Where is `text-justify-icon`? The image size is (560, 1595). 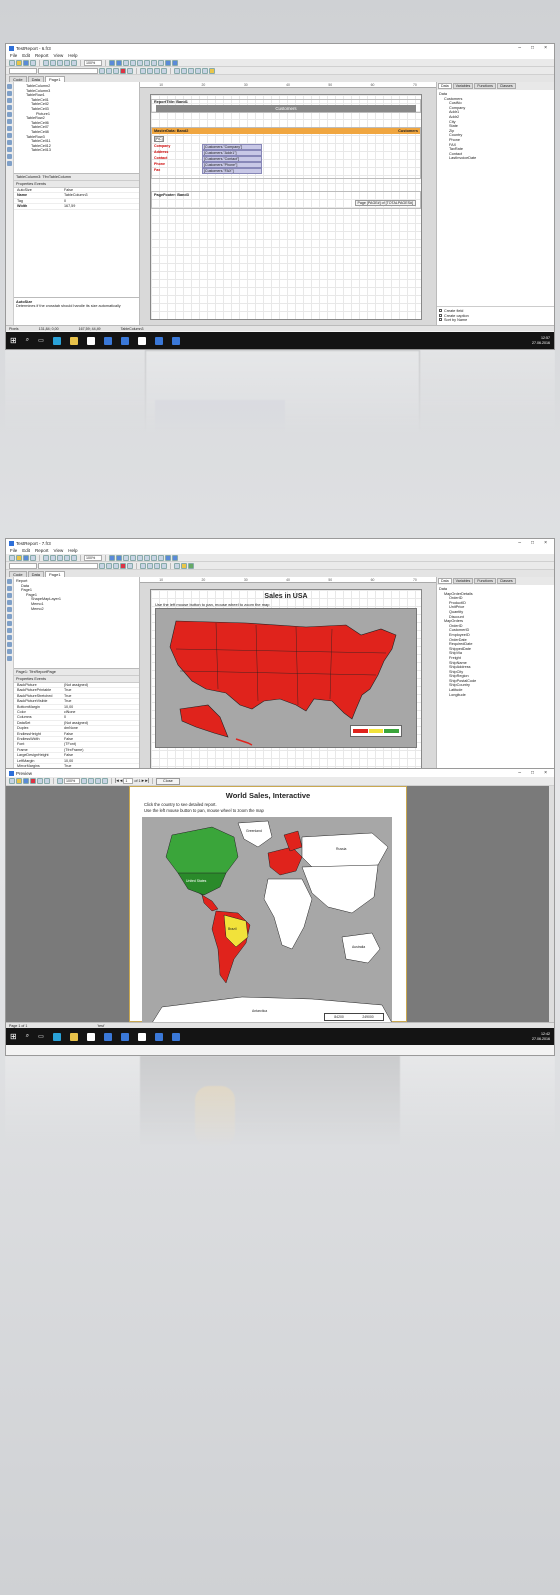 text-justify-icon is located at coordinates (164, 565).